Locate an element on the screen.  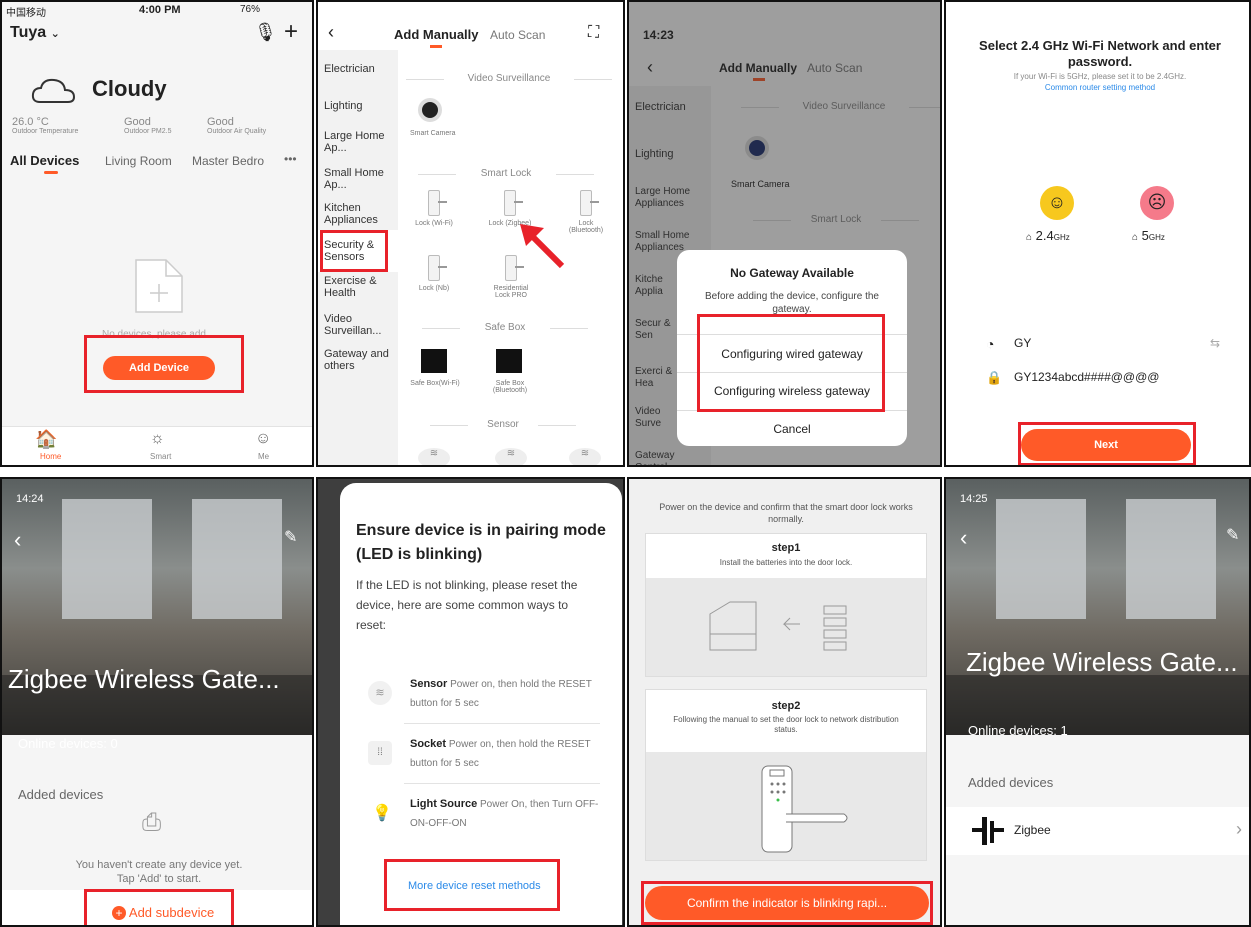
switch-network-icon: ⇆ is located at coordinates (1215, 343).